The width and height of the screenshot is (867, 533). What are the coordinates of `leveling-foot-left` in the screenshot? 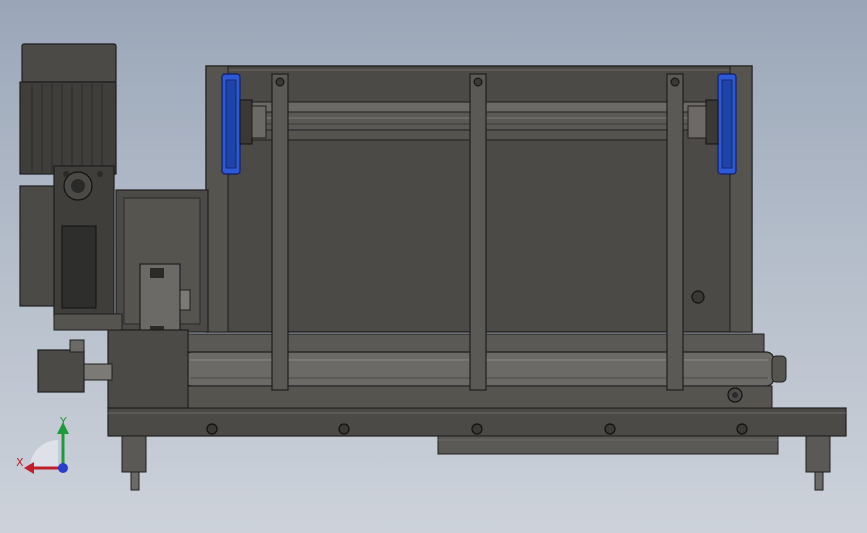 It's located at (134, 463).